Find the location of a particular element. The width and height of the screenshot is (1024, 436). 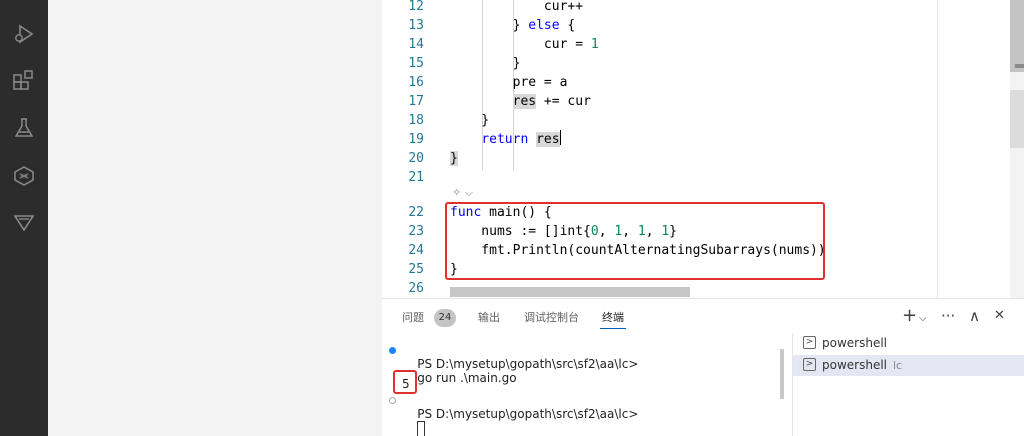

terminal-list-item: > powershell lc is located at coordinates (908, 365).